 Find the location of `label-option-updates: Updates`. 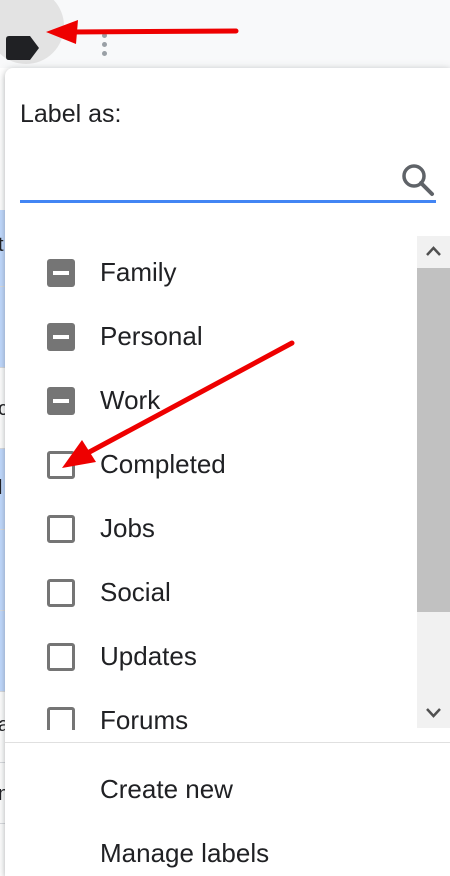

label-option-updates: Updates is located at coordinates (210, 654).